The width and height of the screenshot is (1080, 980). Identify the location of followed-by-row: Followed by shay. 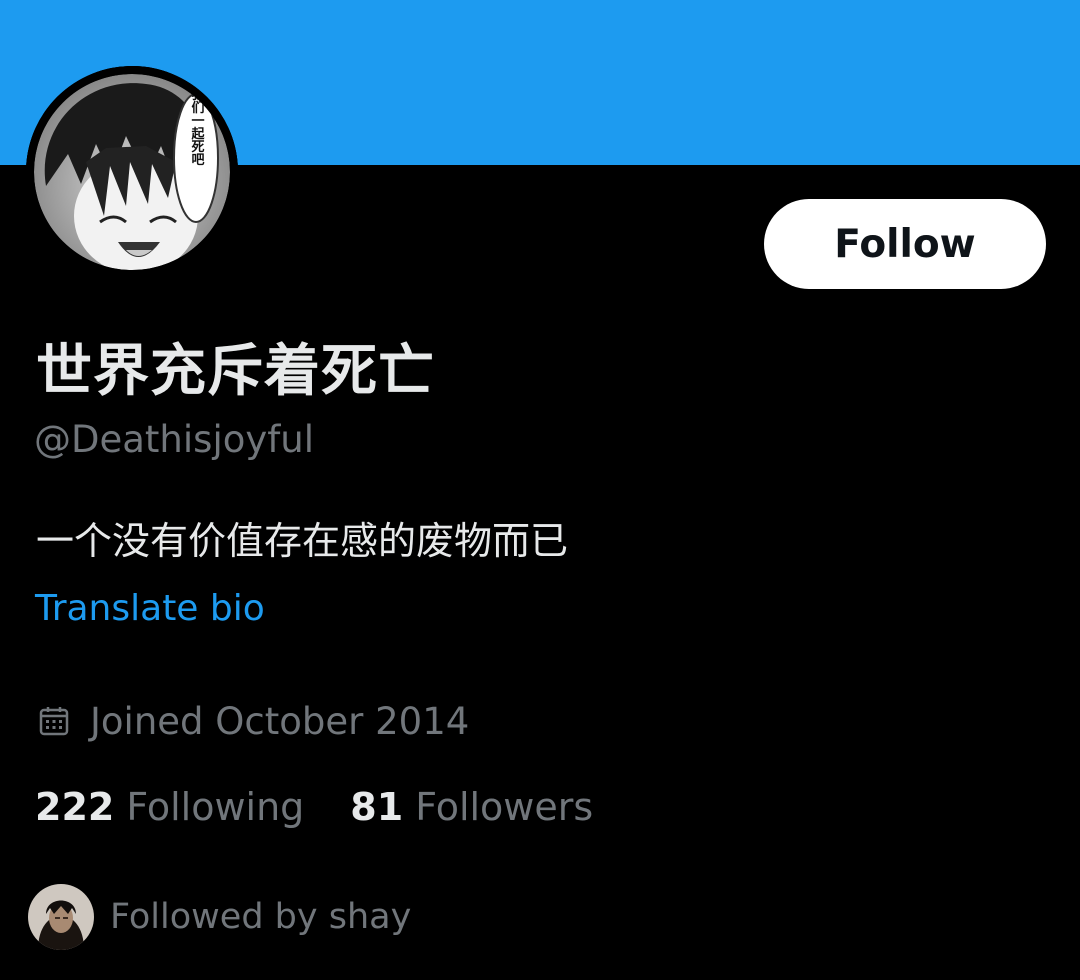
(219, 917).